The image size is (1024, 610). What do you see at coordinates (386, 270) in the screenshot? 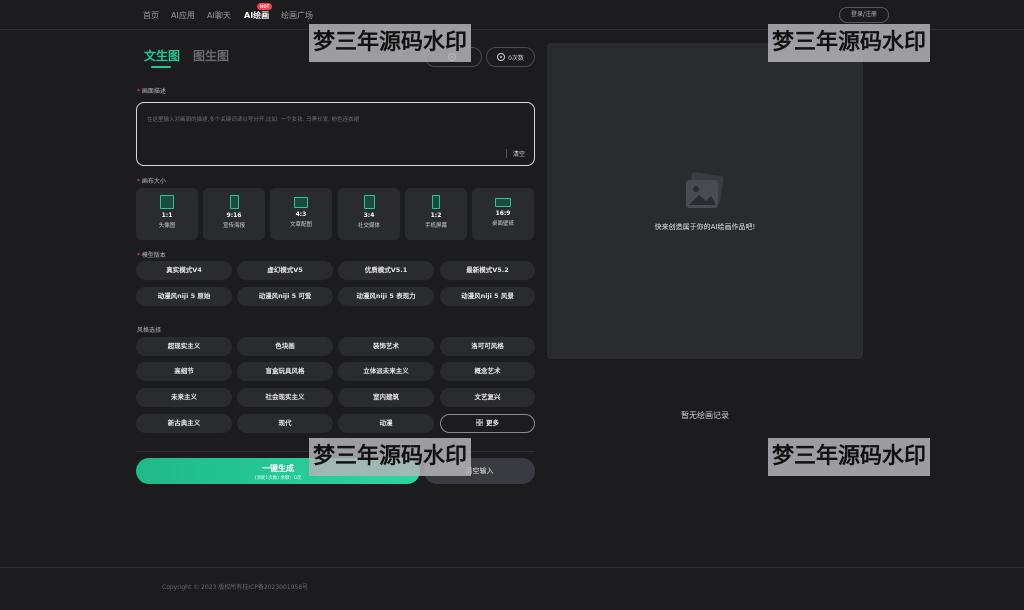
I see `model-option: 优质模式V5.1` at bounding box center [386, 270].